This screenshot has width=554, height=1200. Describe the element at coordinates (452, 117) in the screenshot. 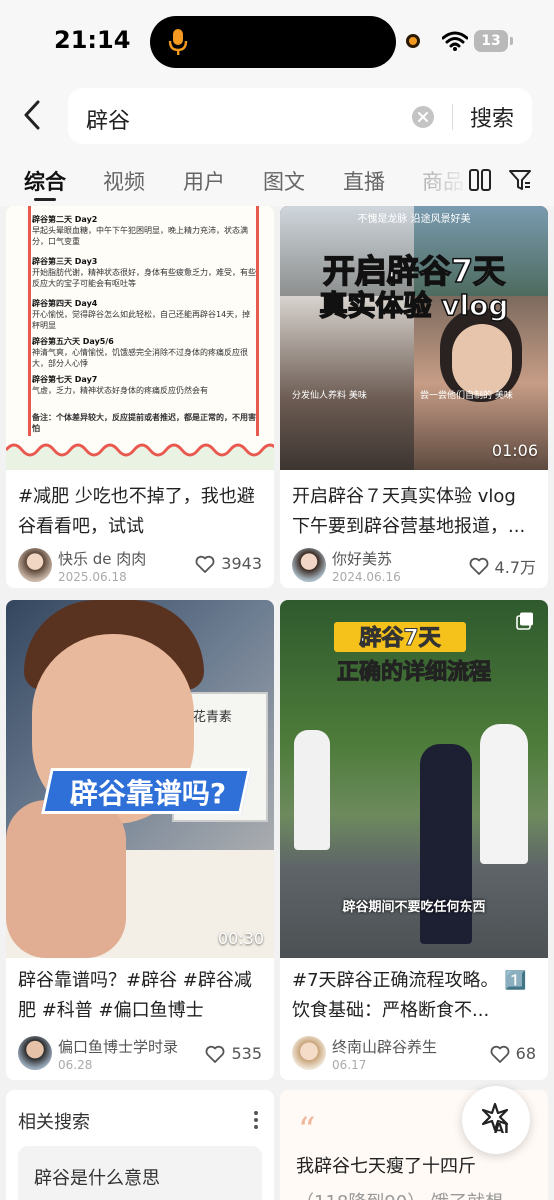

I see `divider` at that location.